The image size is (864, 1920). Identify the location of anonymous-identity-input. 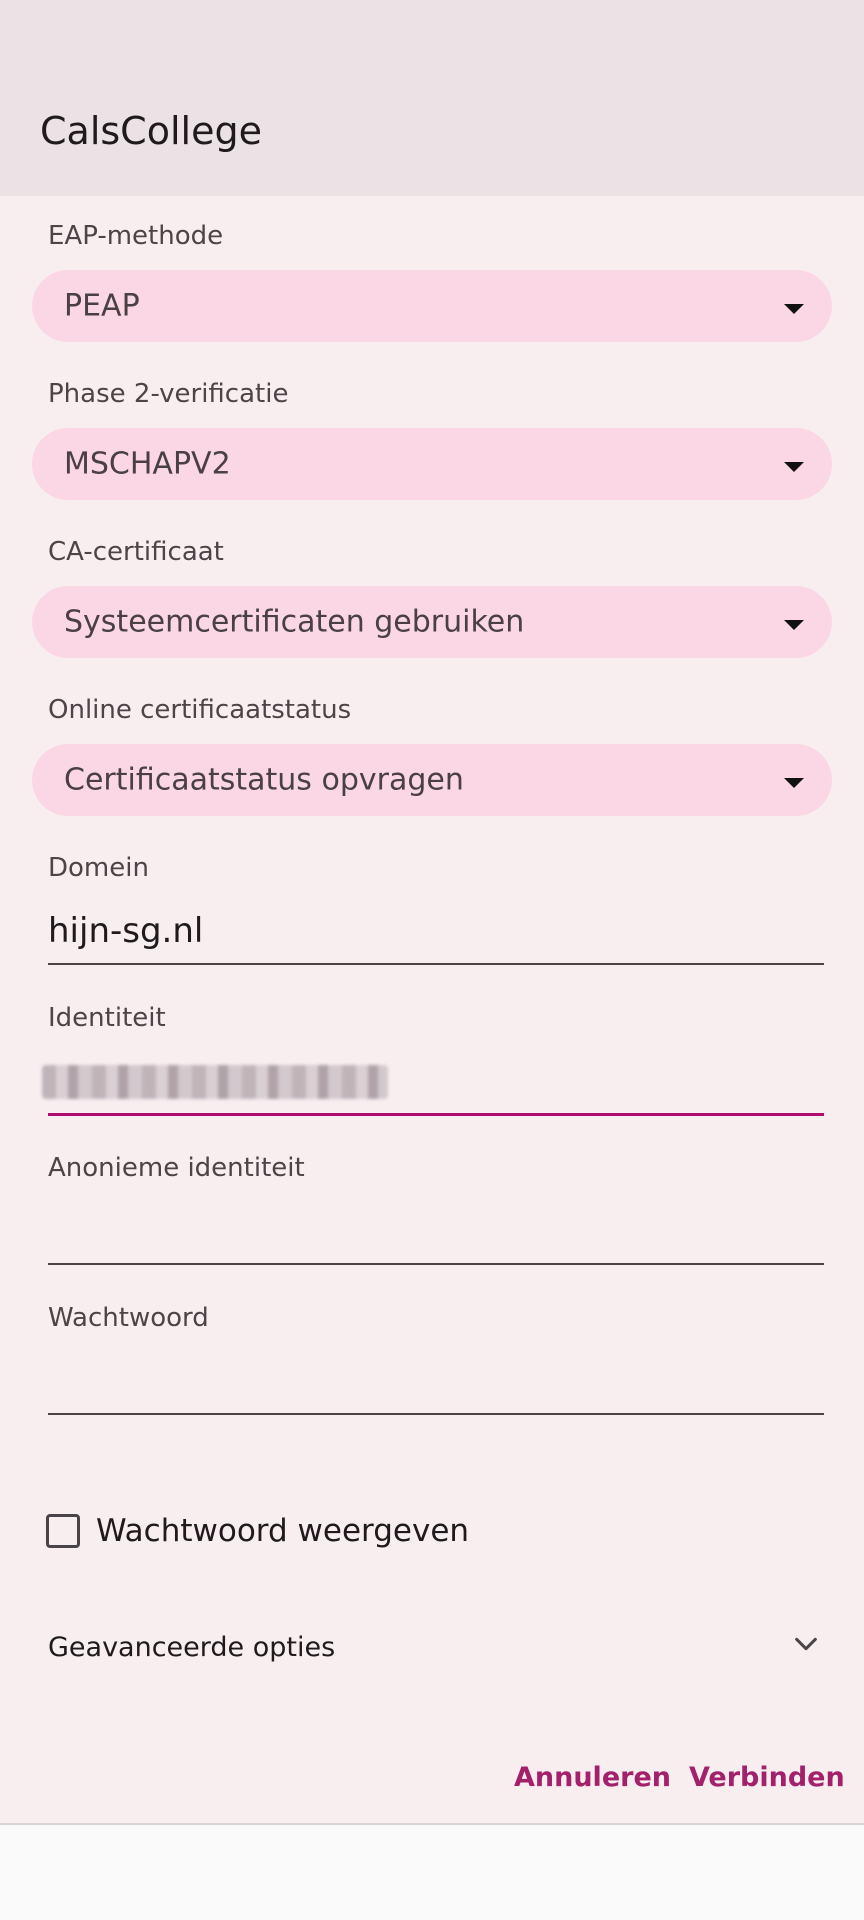
(436, 1233).